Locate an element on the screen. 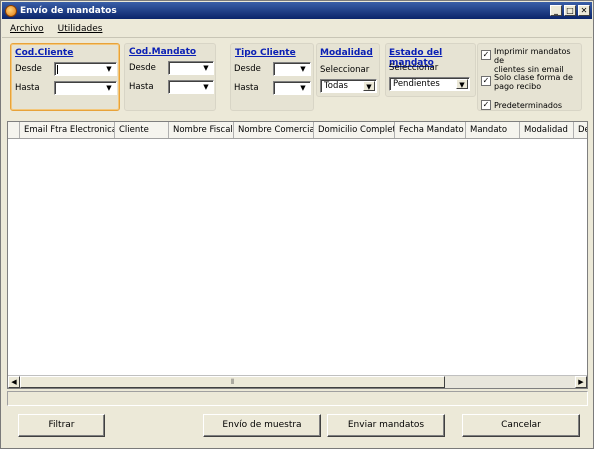 The width and height of the screenshot is (599, 449). column-header-modalidad: Modalidad is located at coordinates (547, 130).